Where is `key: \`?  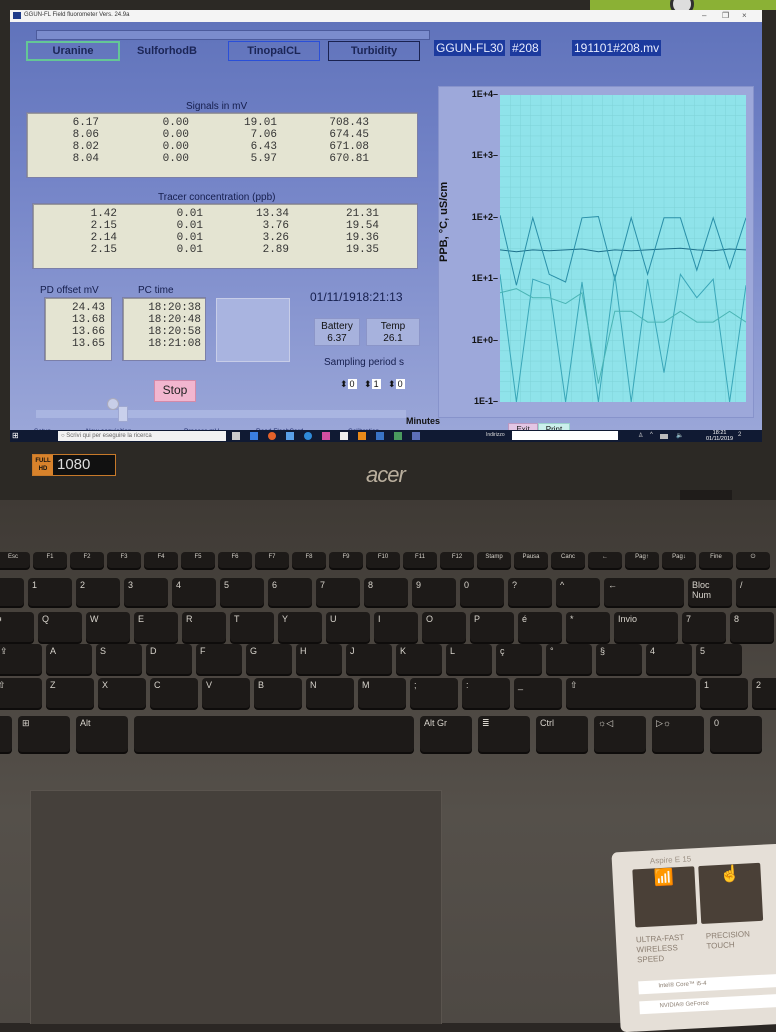 key: \ is located at coordinates (12, 592).